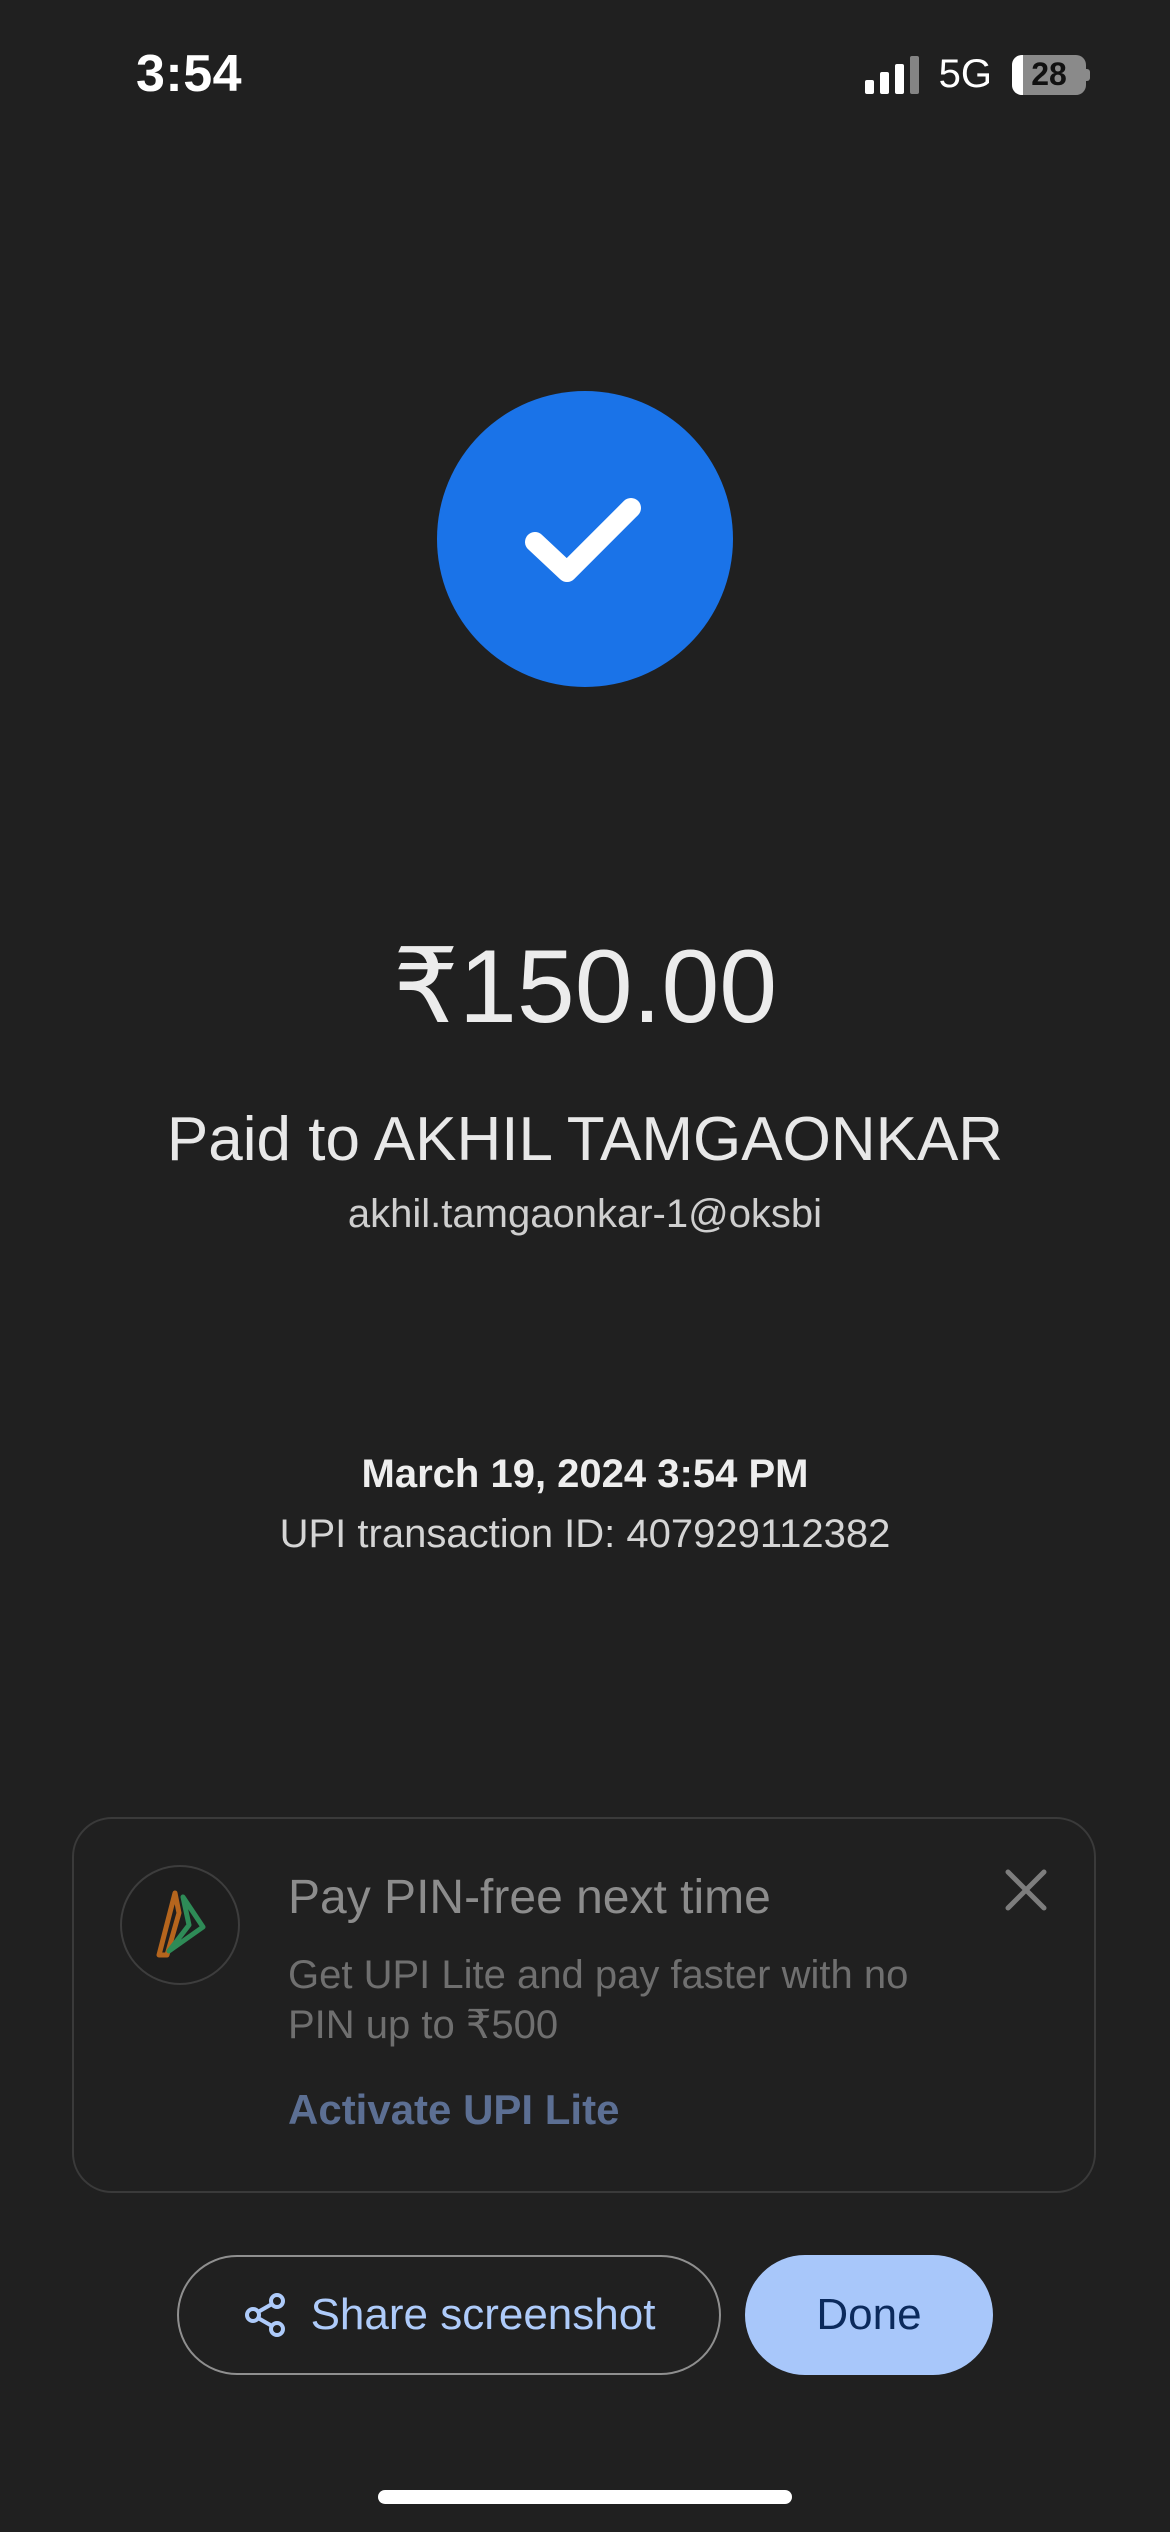 This screenshot has width=1170, height=2532. I want to click on battery-percentage: 28, so click(1049, 74).